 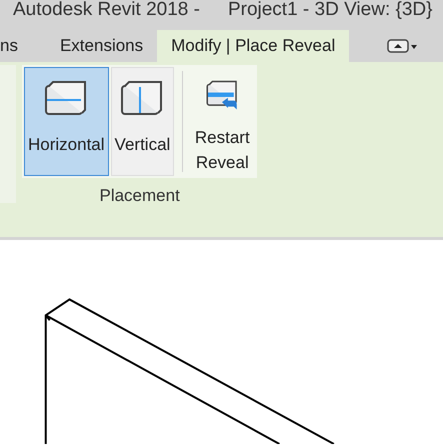 What do you see at coordinates (222, 121) in the screenshot?
I see `ribbon-button: Restart Reveal` at bounding box center [222, 121].